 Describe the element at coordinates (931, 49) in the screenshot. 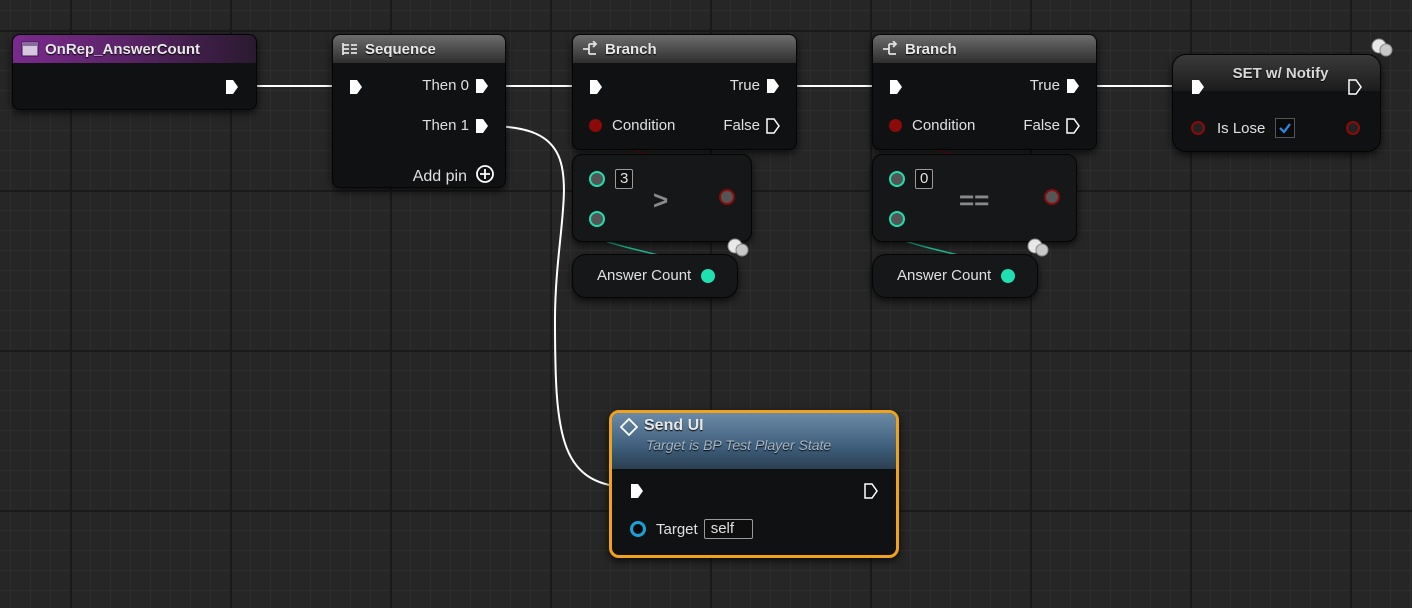

I see `branch2-title: Branch` at that location.